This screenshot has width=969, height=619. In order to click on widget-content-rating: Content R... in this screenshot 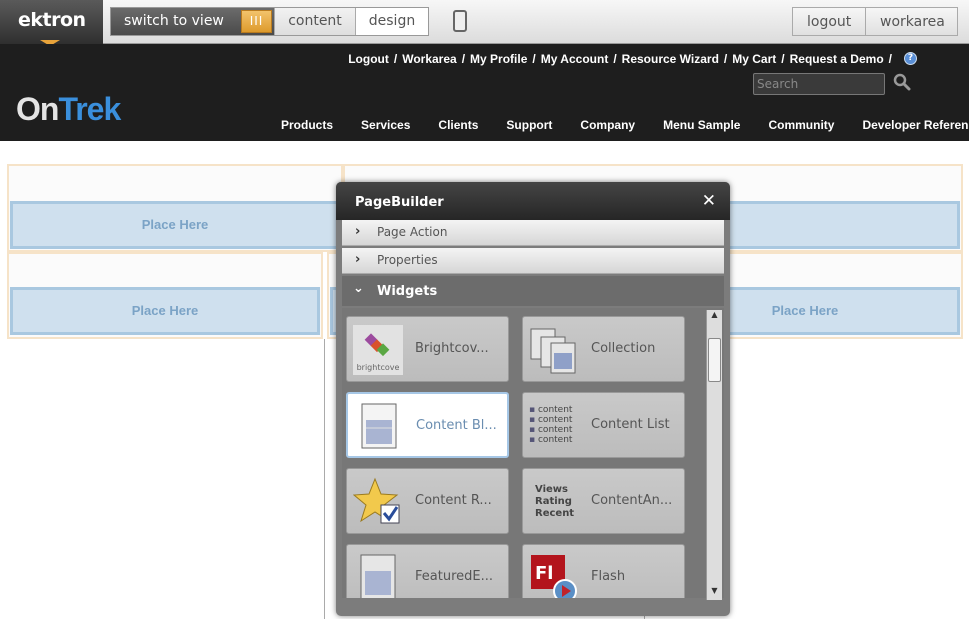, I will do `click(427, 501)`.